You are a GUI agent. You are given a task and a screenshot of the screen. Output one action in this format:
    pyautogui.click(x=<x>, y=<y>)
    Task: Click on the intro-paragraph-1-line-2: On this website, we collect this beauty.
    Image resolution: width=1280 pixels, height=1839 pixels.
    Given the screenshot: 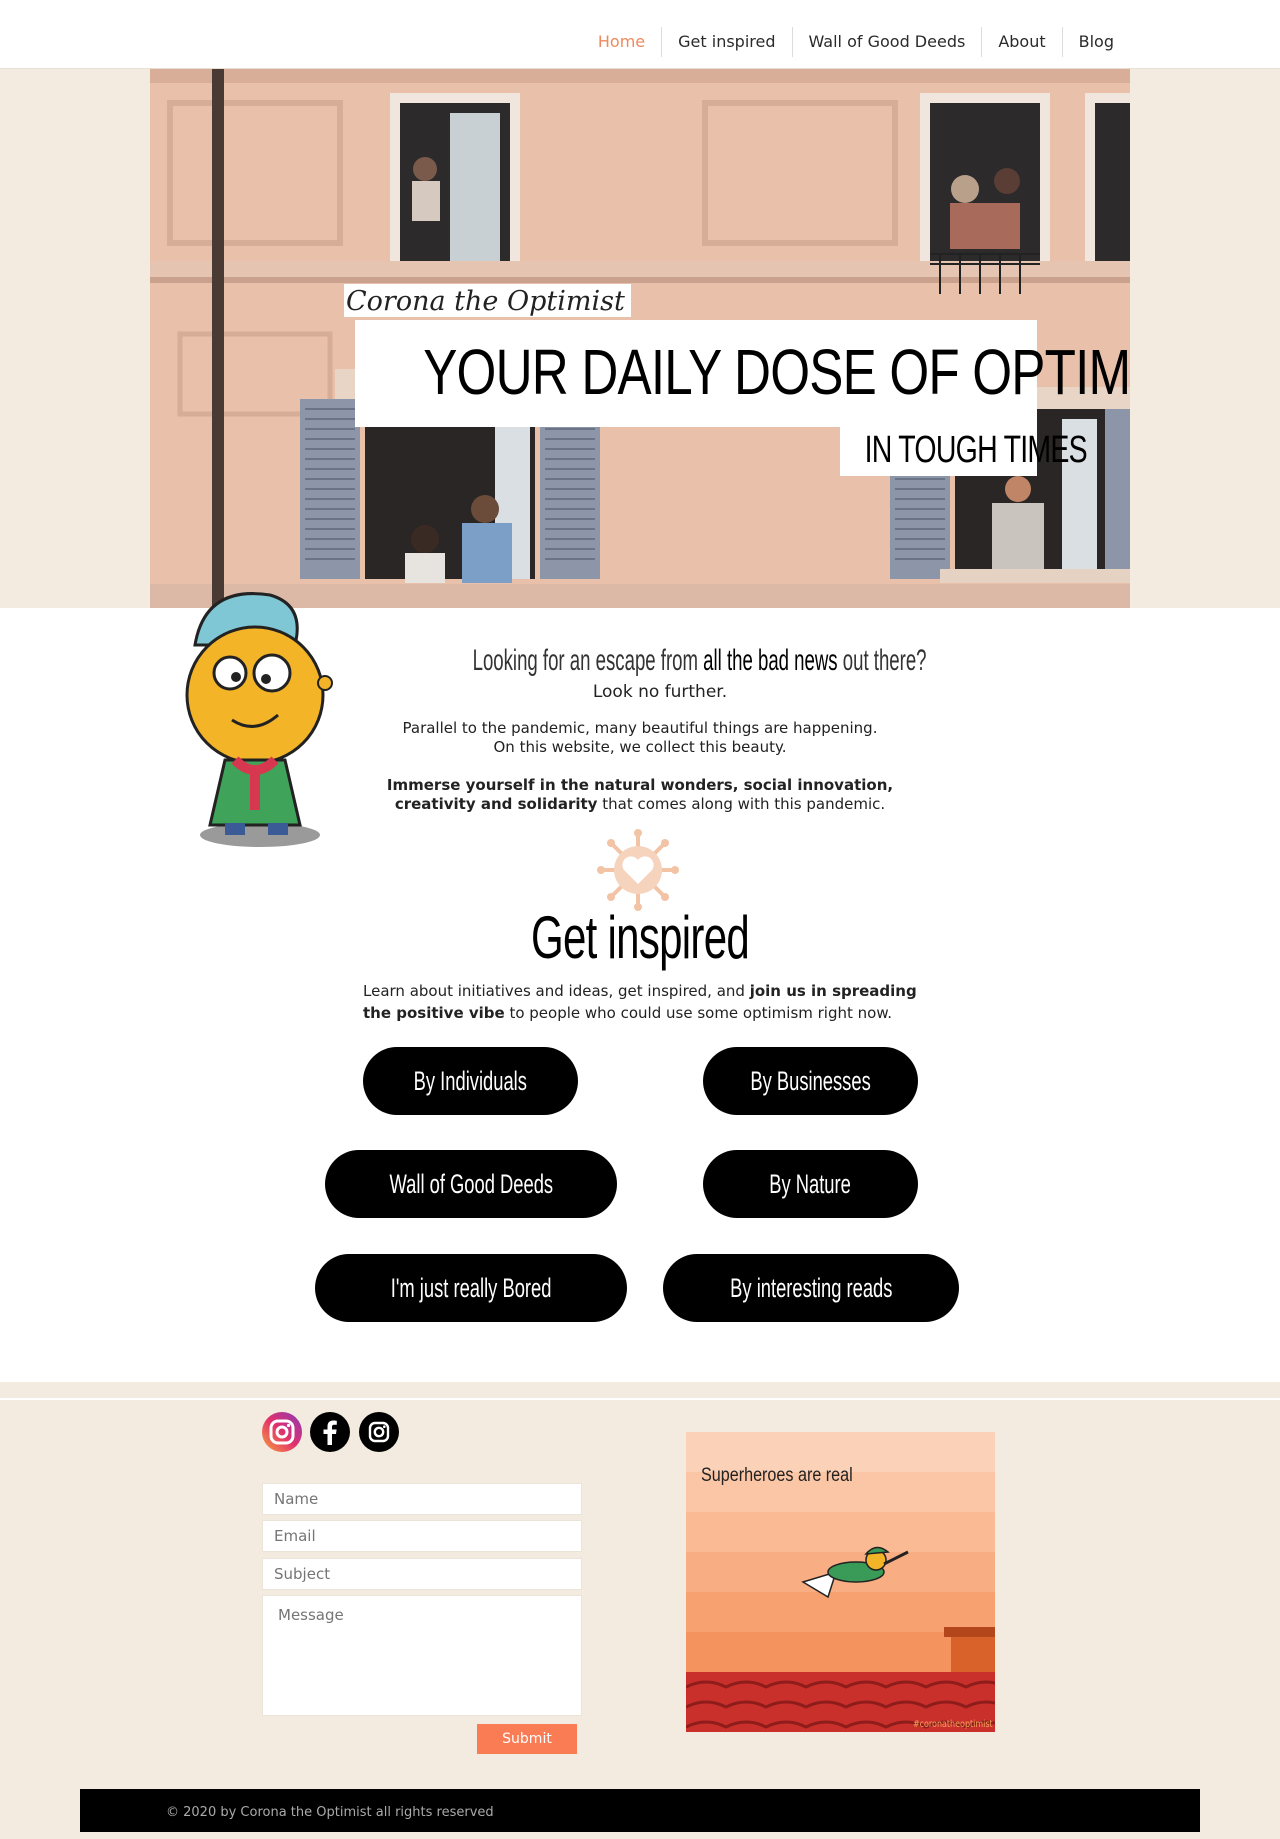 What is the action you would take?
    pyautogui.click(x=640, y=747)
    